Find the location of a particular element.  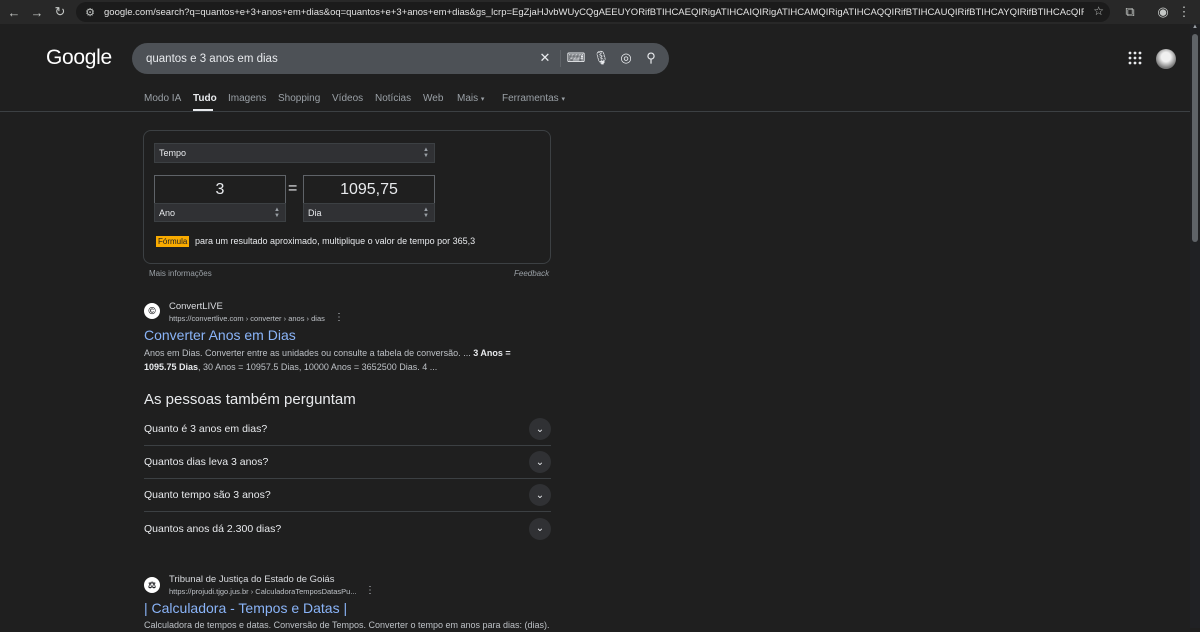

category-value: Tempo is located at coordinates (173, 153).